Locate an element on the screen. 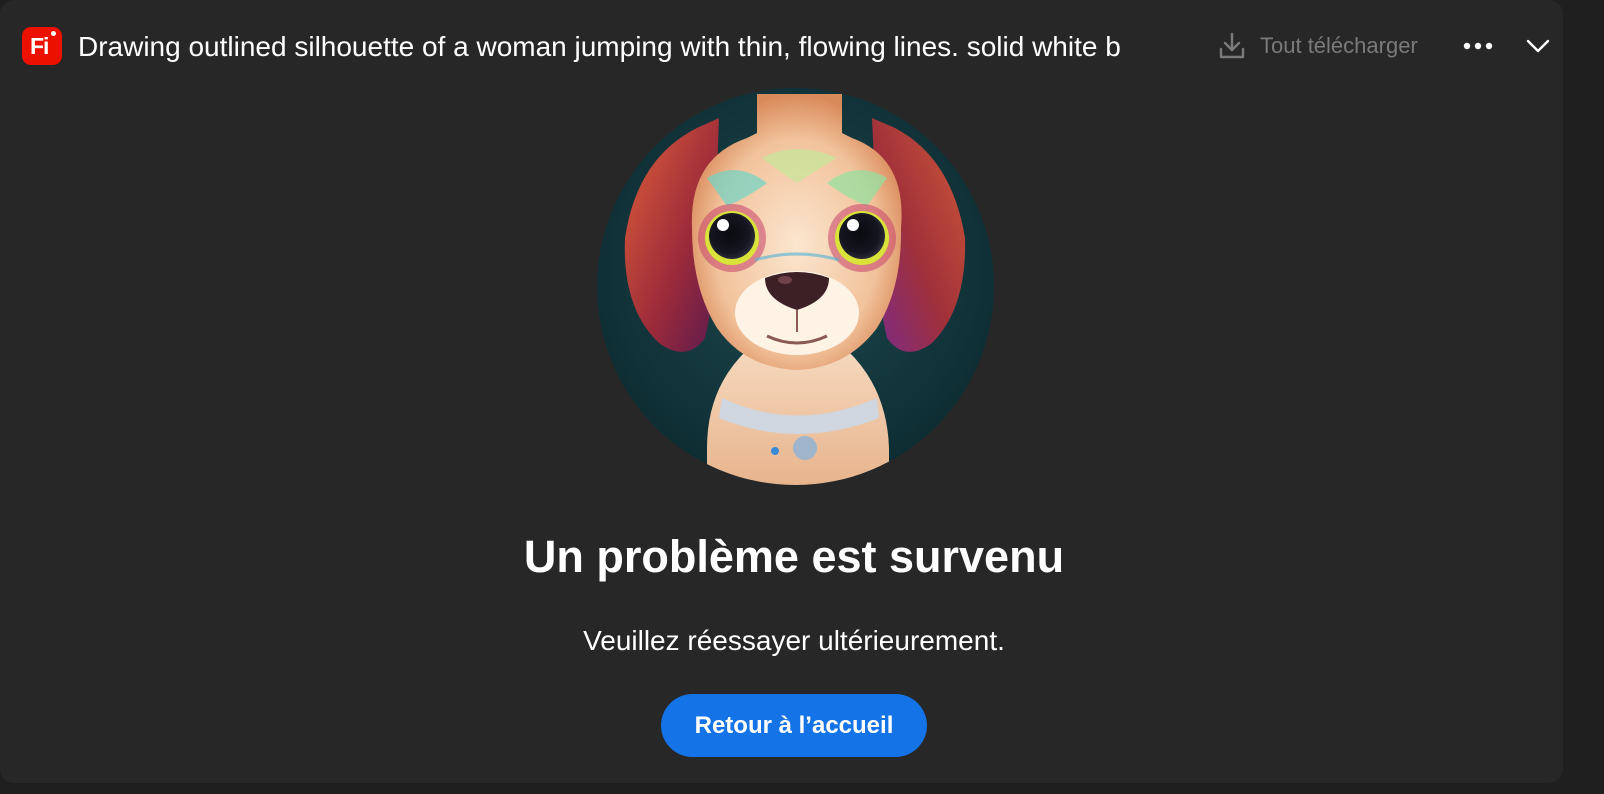 The width and height of the screenshot is (1604, 794). more-options-button is located at coordinates (1478, 46).